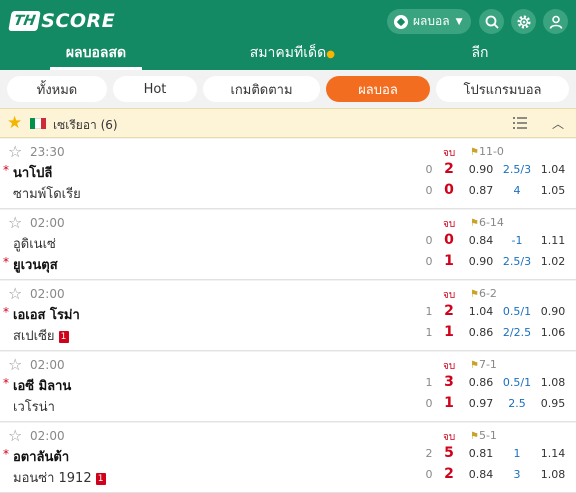 This screenshot has height=493, width=576. Describe the element at coordinates (34, 406) in the screenshot. I see `team-name-away: เวโรน่า` at that location.